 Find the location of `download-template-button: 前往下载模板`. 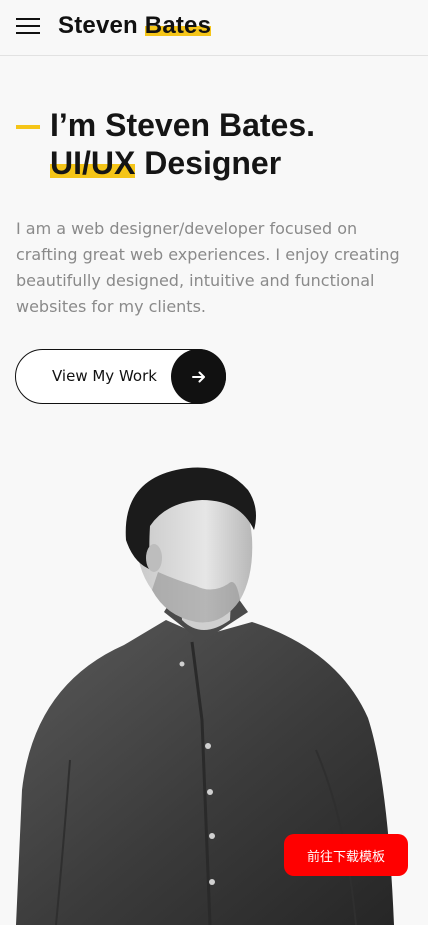

download-template-button: 前往下载模板 is located at coordinates (346, 855).